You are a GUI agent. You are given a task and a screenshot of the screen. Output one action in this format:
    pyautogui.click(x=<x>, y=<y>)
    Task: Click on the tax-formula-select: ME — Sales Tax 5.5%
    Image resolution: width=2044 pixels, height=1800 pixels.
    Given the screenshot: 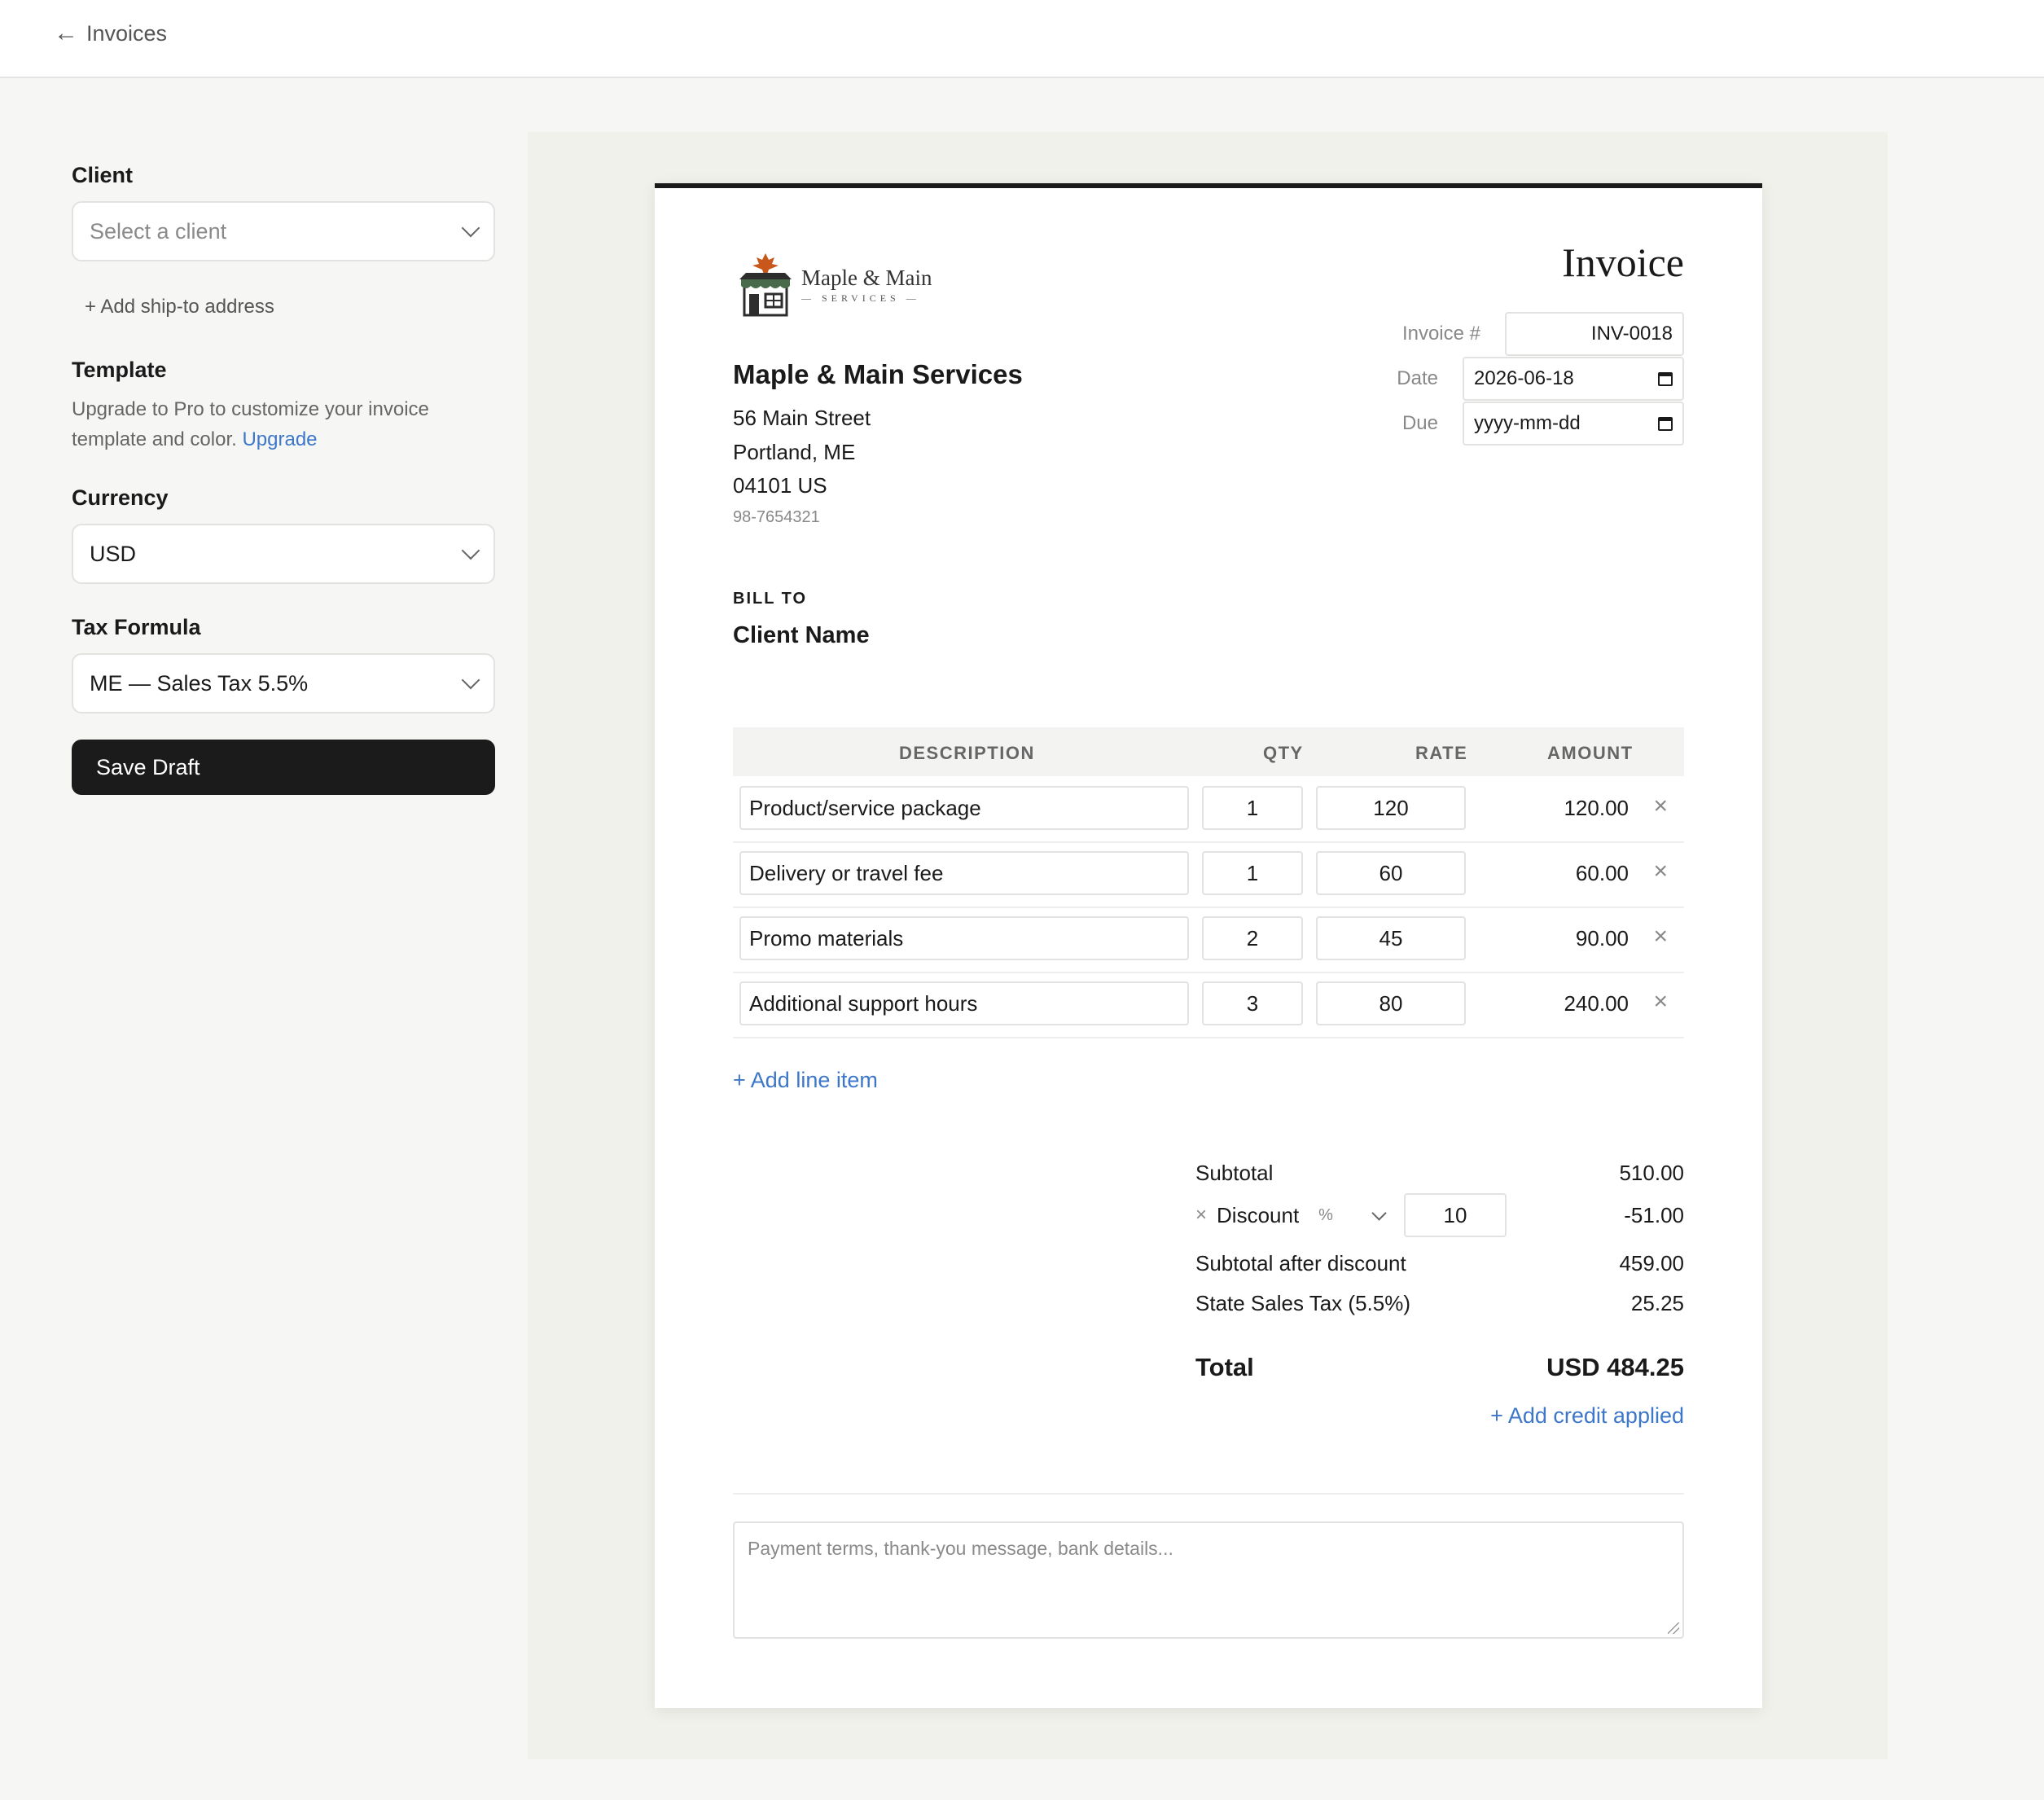 What is the action you would take?
    pyautogui.click(x=283, y=683)
    